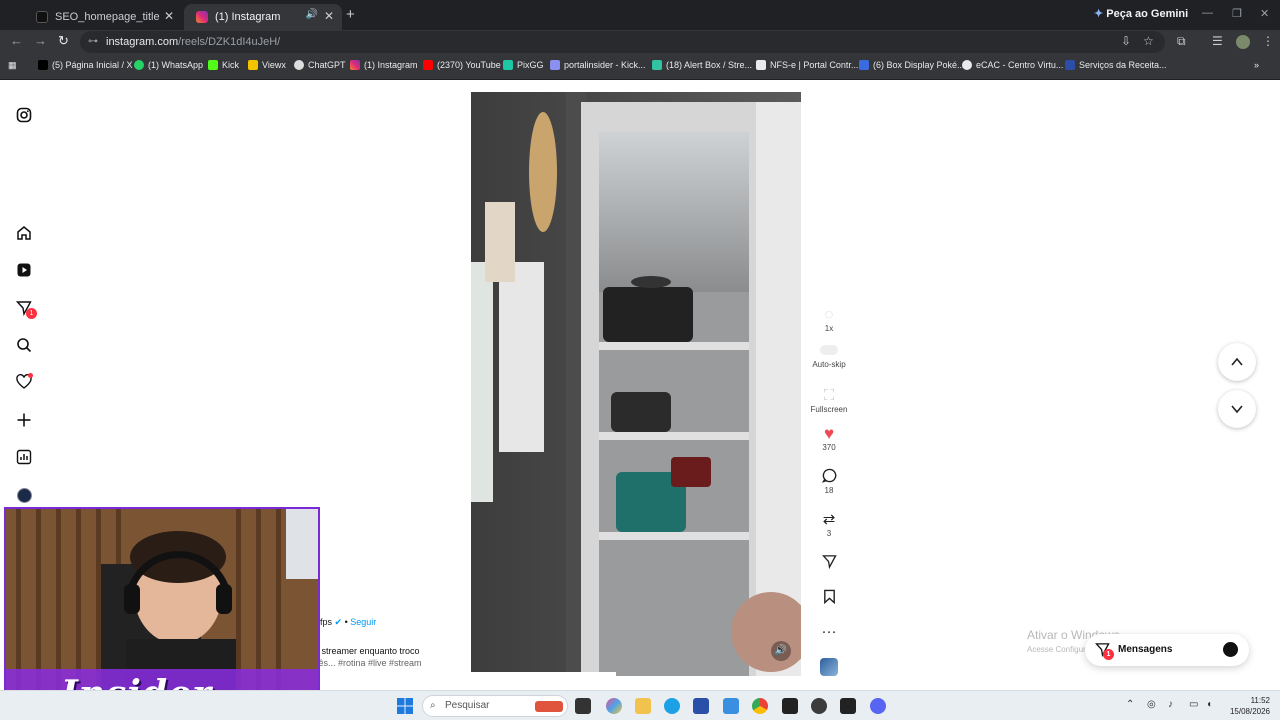 Image resolution: width=1280 pixels, height=720 pixels. I want to click on capcut-icon, so click(790, 706).